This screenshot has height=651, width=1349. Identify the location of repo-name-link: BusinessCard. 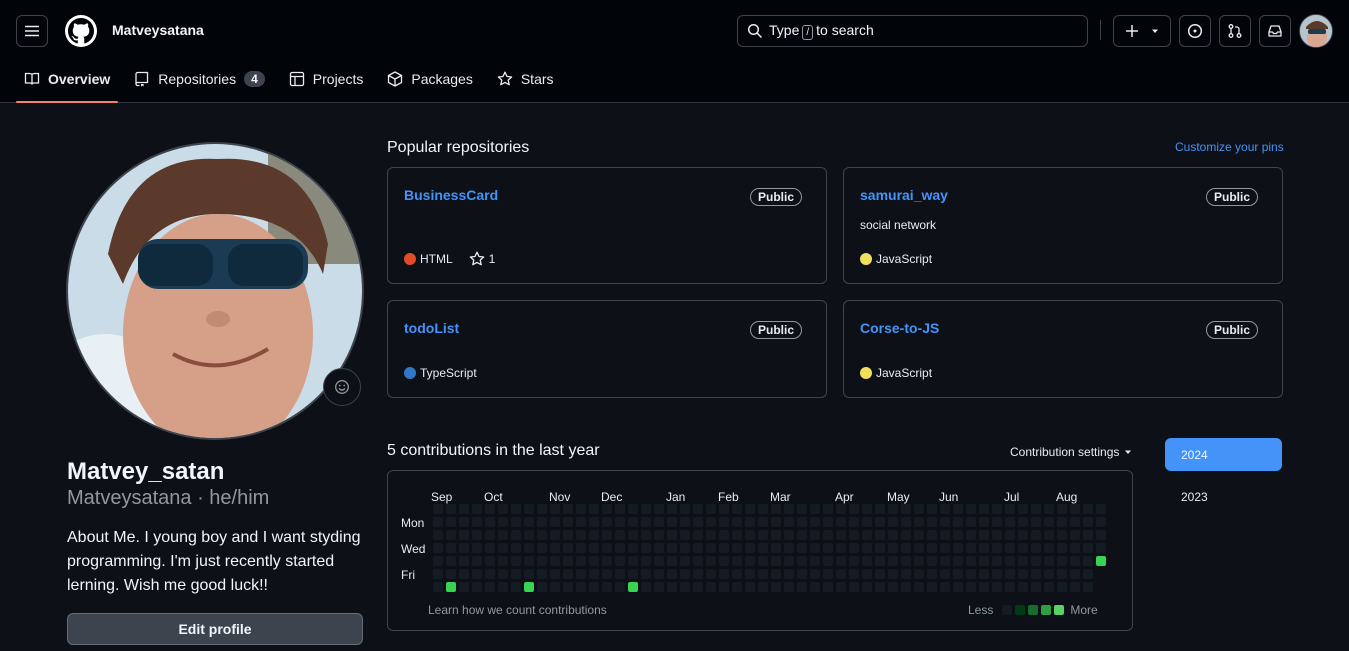
(451, 195).